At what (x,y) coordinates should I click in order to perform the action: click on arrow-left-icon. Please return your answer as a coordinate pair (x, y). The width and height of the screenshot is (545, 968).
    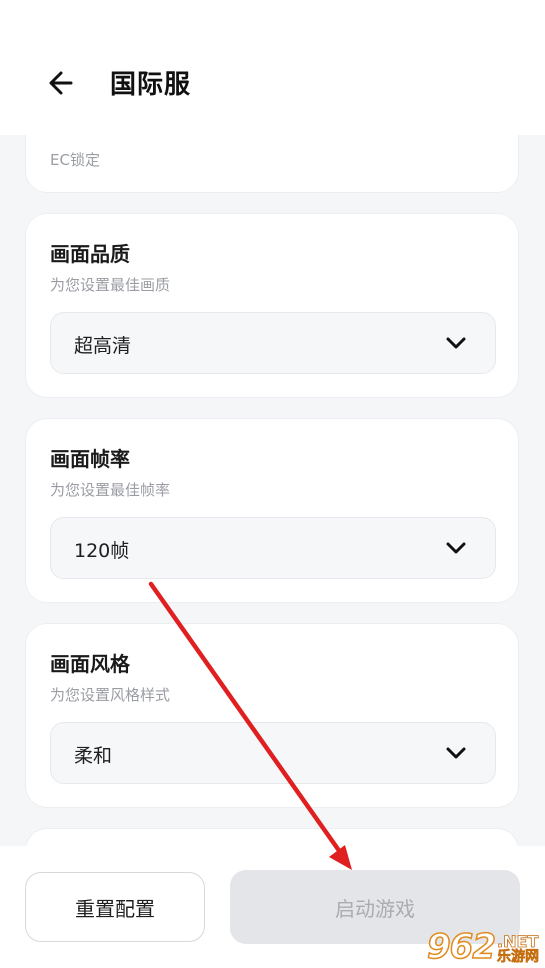
    Looking at the image, I should click on (61, 83).